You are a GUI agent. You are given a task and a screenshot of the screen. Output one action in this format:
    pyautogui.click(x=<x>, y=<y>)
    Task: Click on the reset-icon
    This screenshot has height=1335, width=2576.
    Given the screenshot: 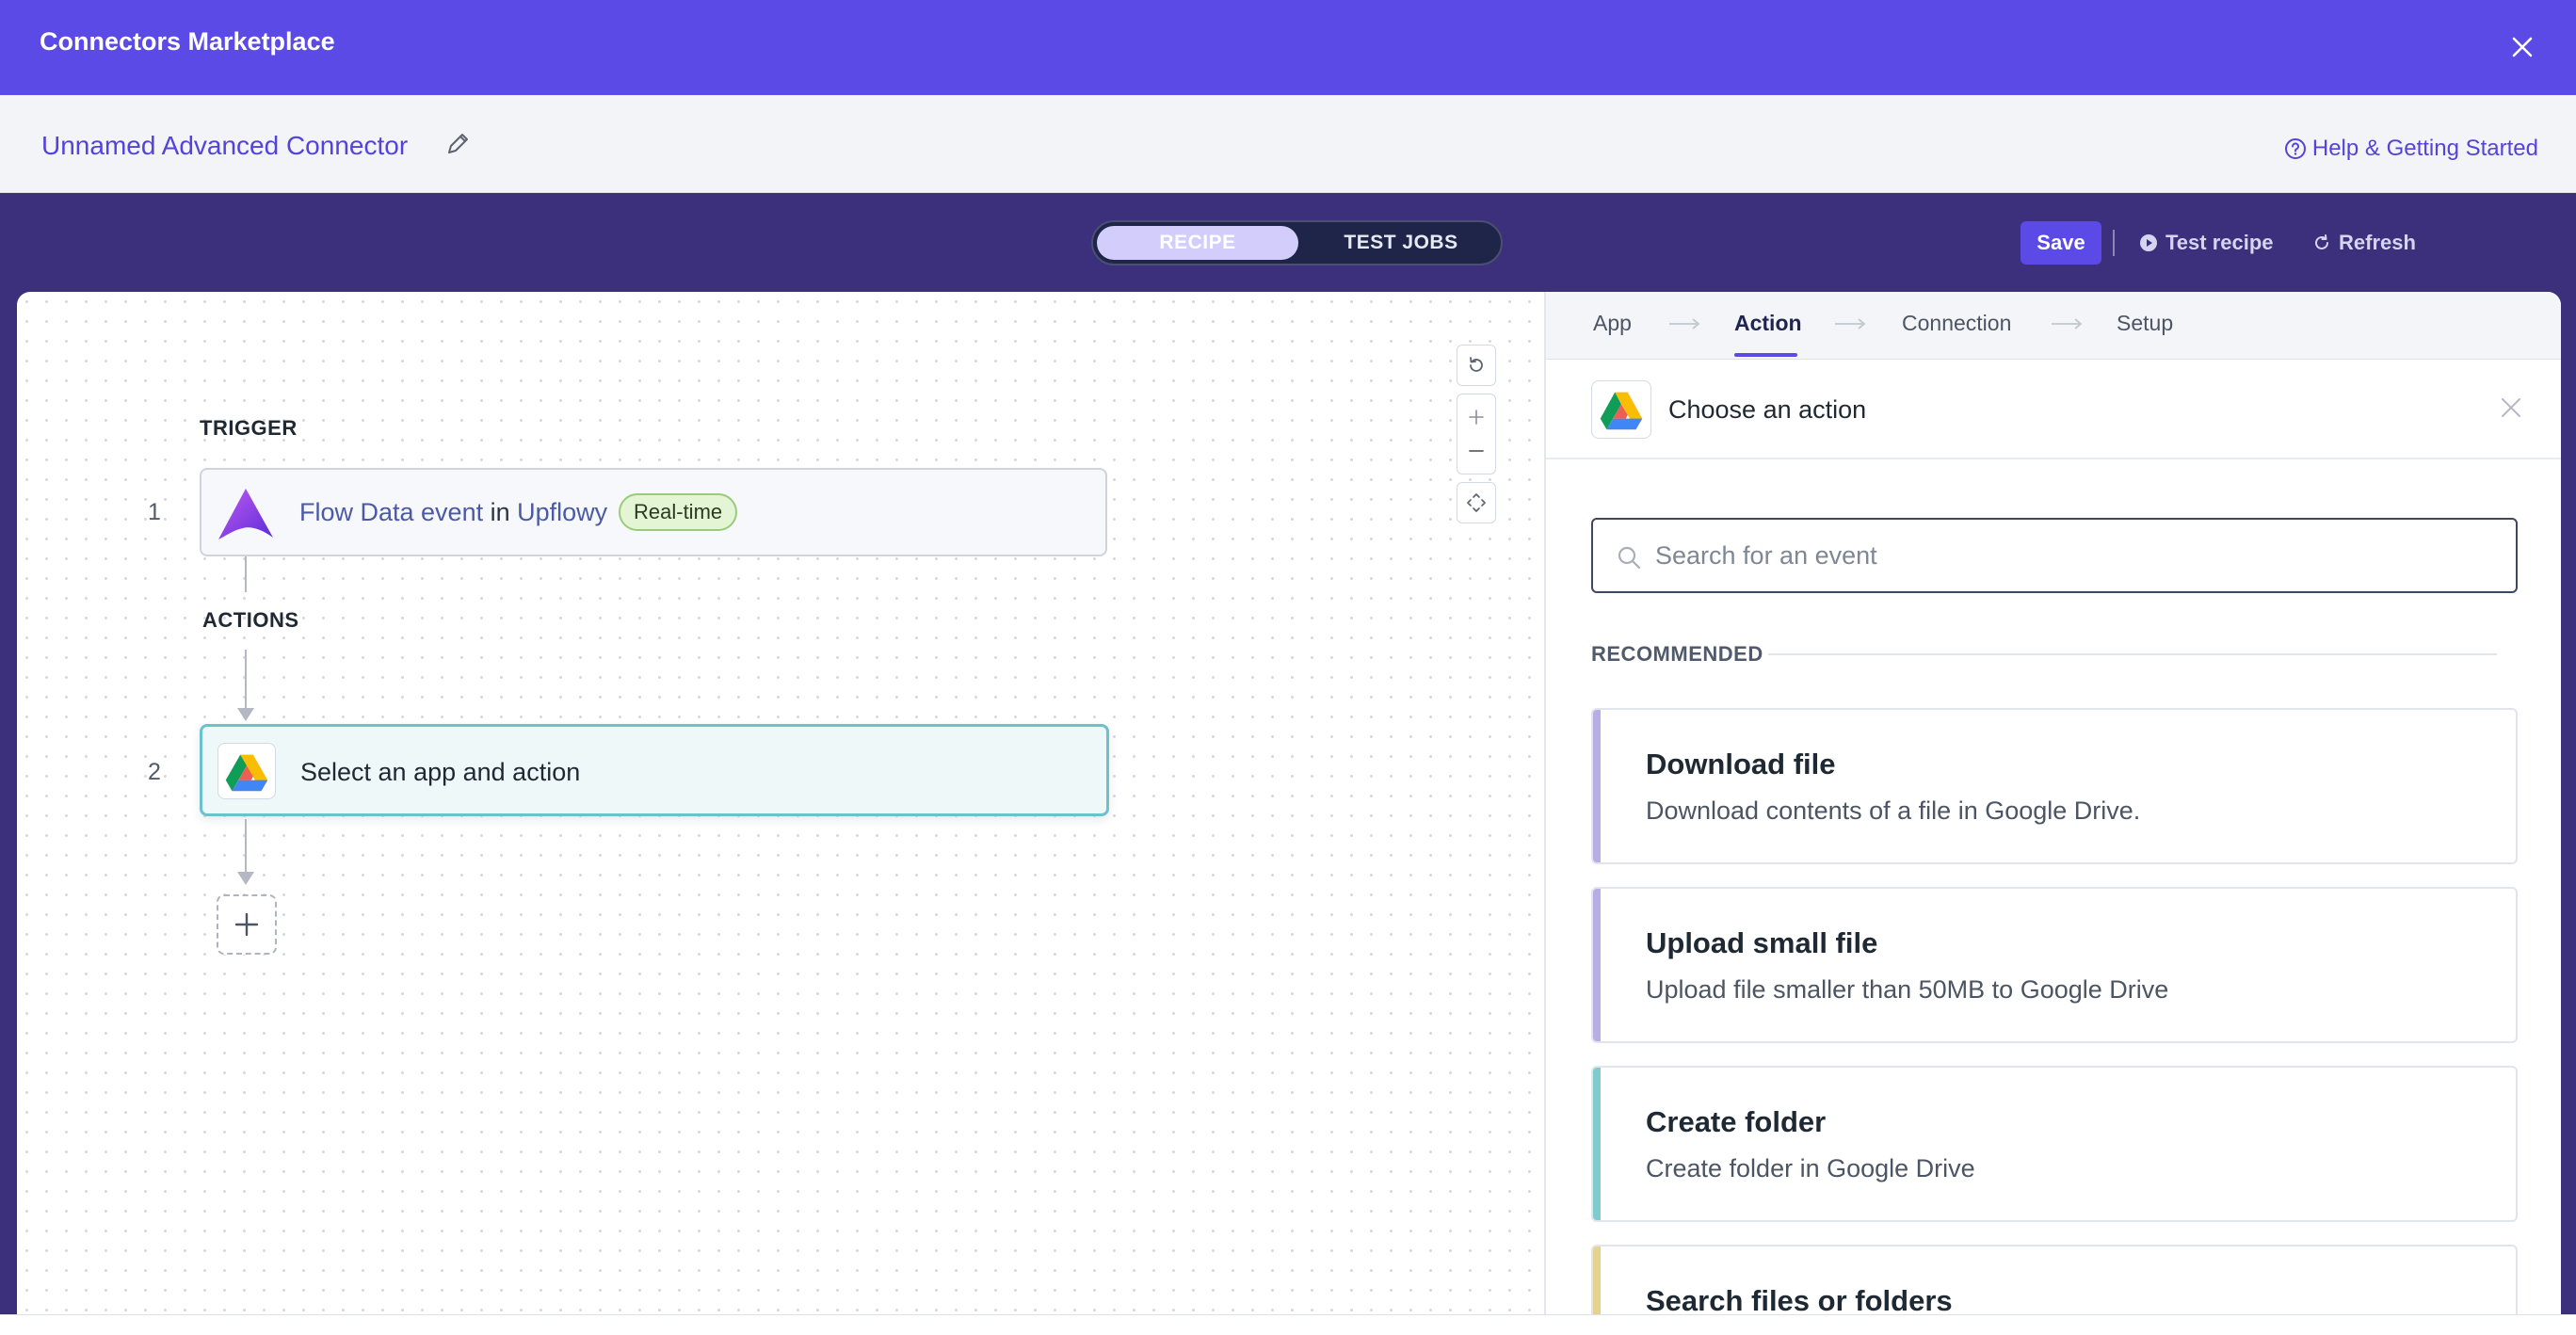 What is the action you would take?
    pyautogui.click(x=1476, y=364)
    